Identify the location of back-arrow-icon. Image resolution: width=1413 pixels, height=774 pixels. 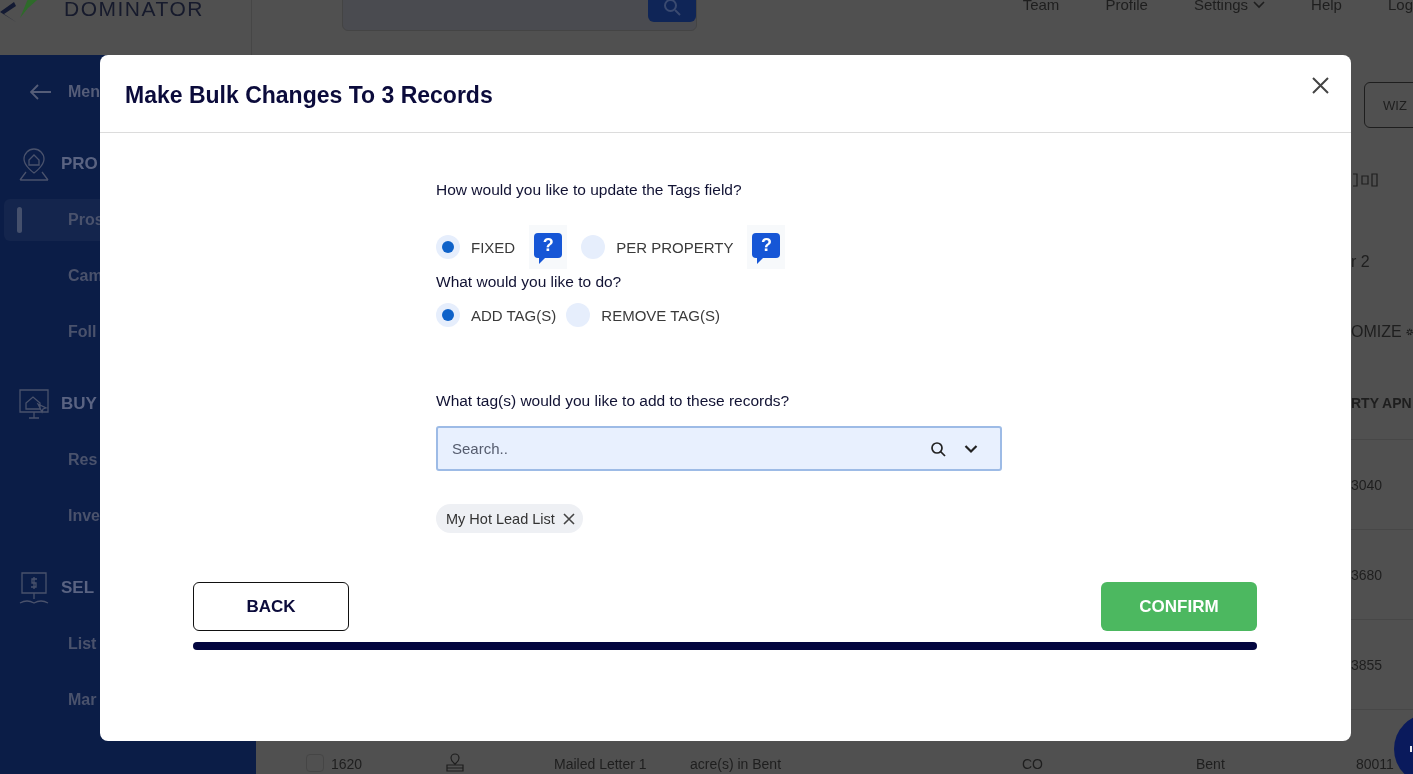
(41, 92).